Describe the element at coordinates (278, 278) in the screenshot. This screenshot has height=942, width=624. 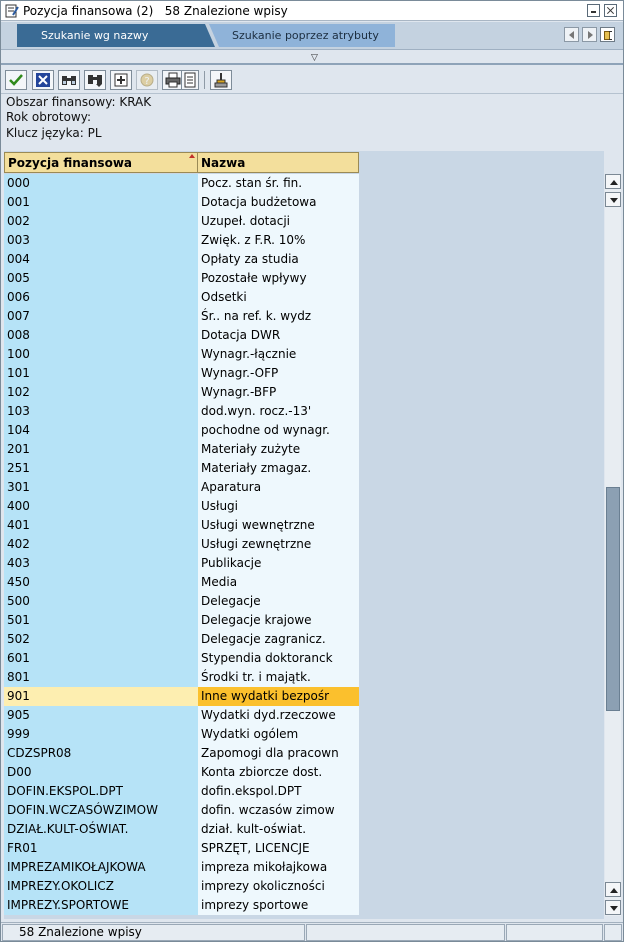
I see `cell-name: Pozostałe wpływy` at that location.